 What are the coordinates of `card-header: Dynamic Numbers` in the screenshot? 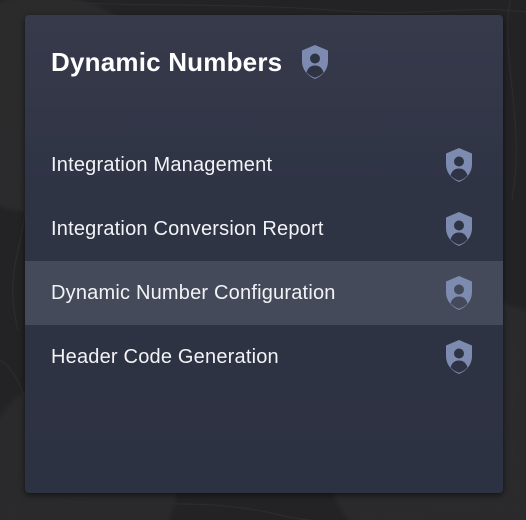 It's located at (190, 62).